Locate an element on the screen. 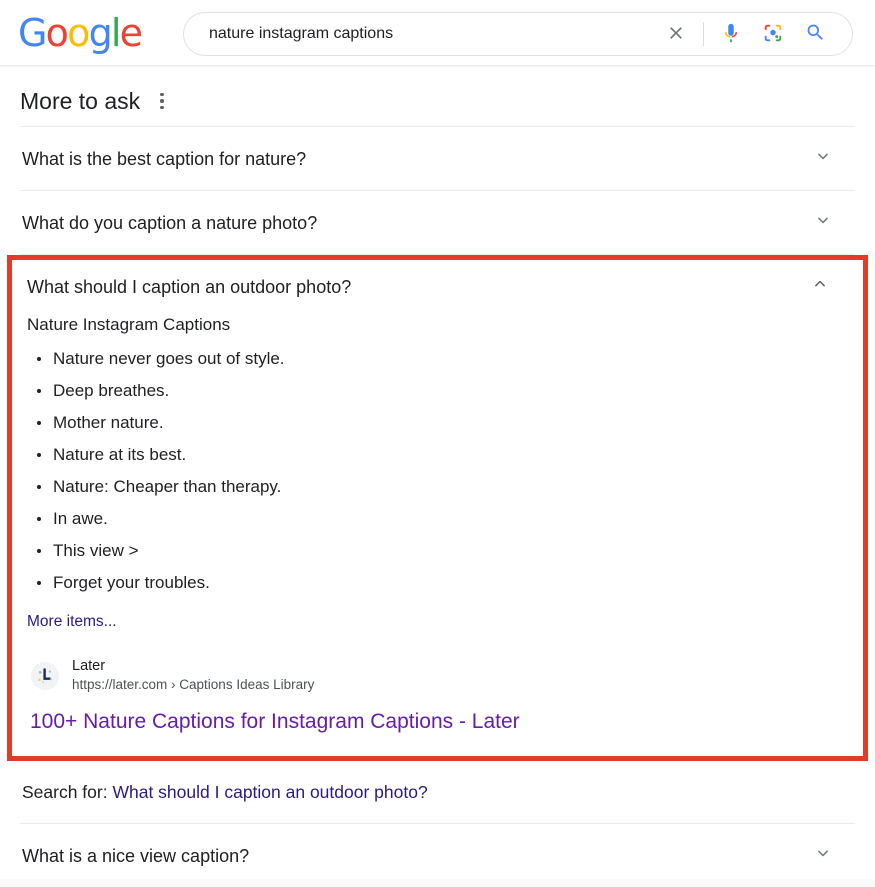  list-item: This view > is located at coordinates (441, 551).